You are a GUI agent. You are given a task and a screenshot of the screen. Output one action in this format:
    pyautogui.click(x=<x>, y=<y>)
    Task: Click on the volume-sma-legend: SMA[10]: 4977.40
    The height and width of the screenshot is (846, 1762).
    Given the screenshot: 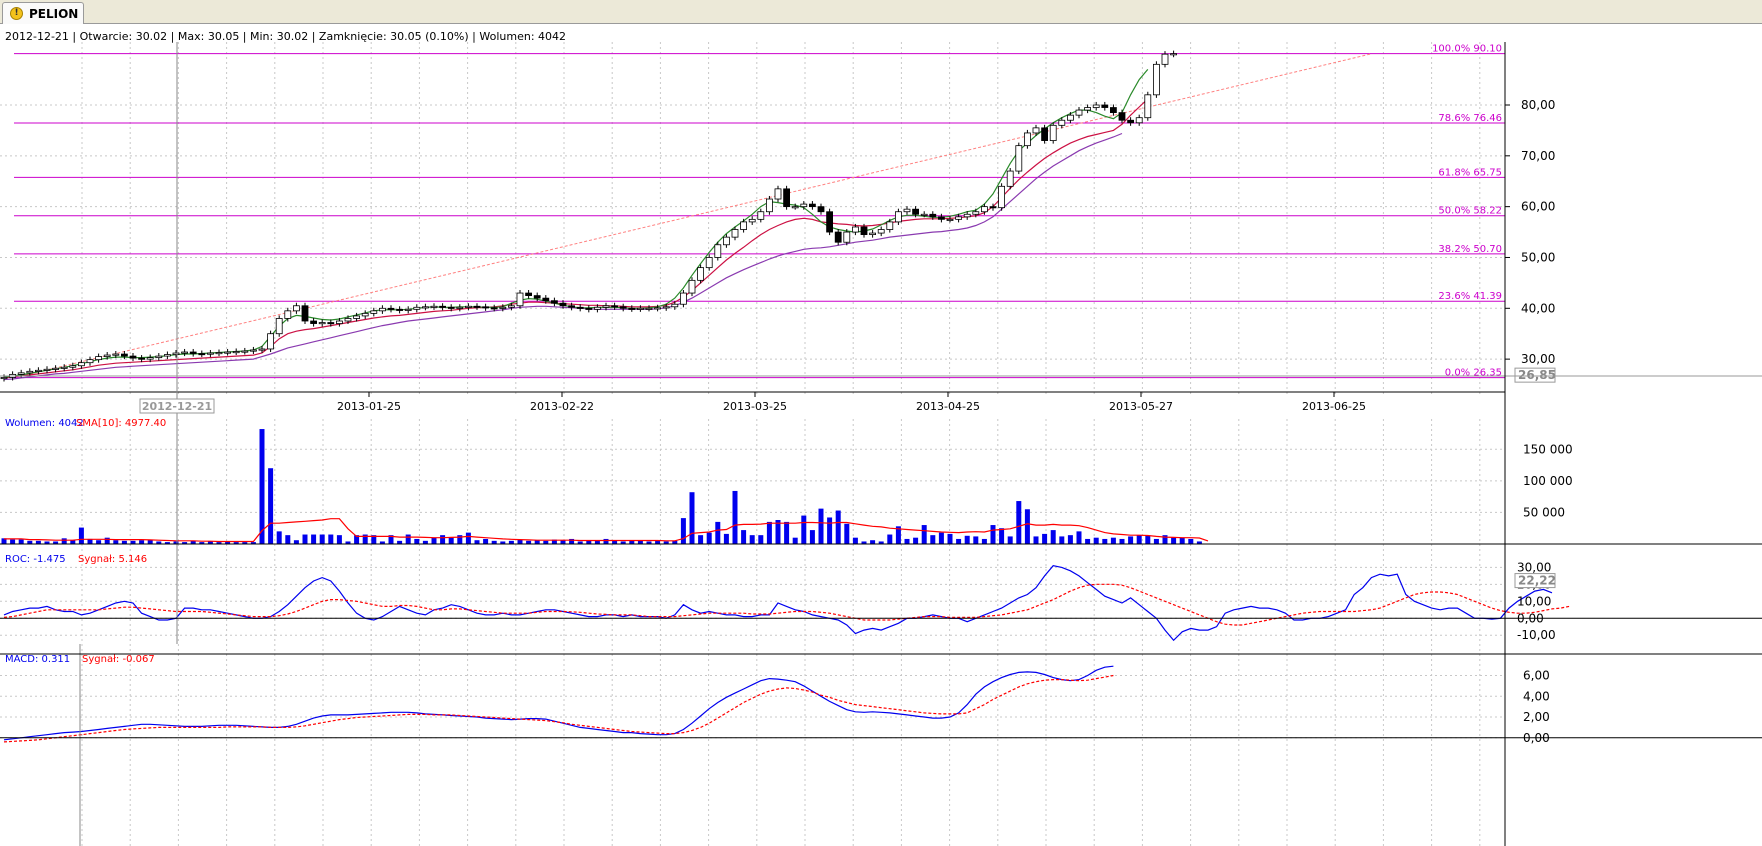 What is the action you would take?
    pyautogui.click(x=121, y=423)
    